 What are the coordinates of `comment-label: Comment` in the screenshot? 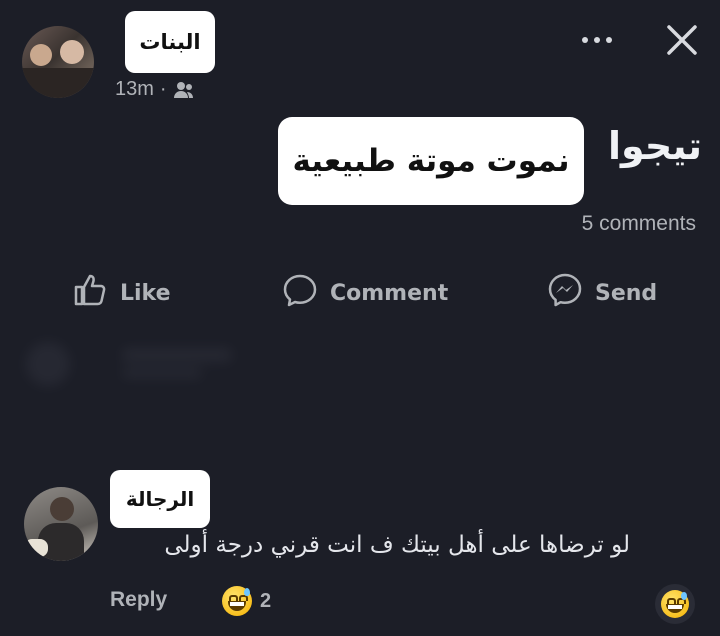 It's located at (389, 293).